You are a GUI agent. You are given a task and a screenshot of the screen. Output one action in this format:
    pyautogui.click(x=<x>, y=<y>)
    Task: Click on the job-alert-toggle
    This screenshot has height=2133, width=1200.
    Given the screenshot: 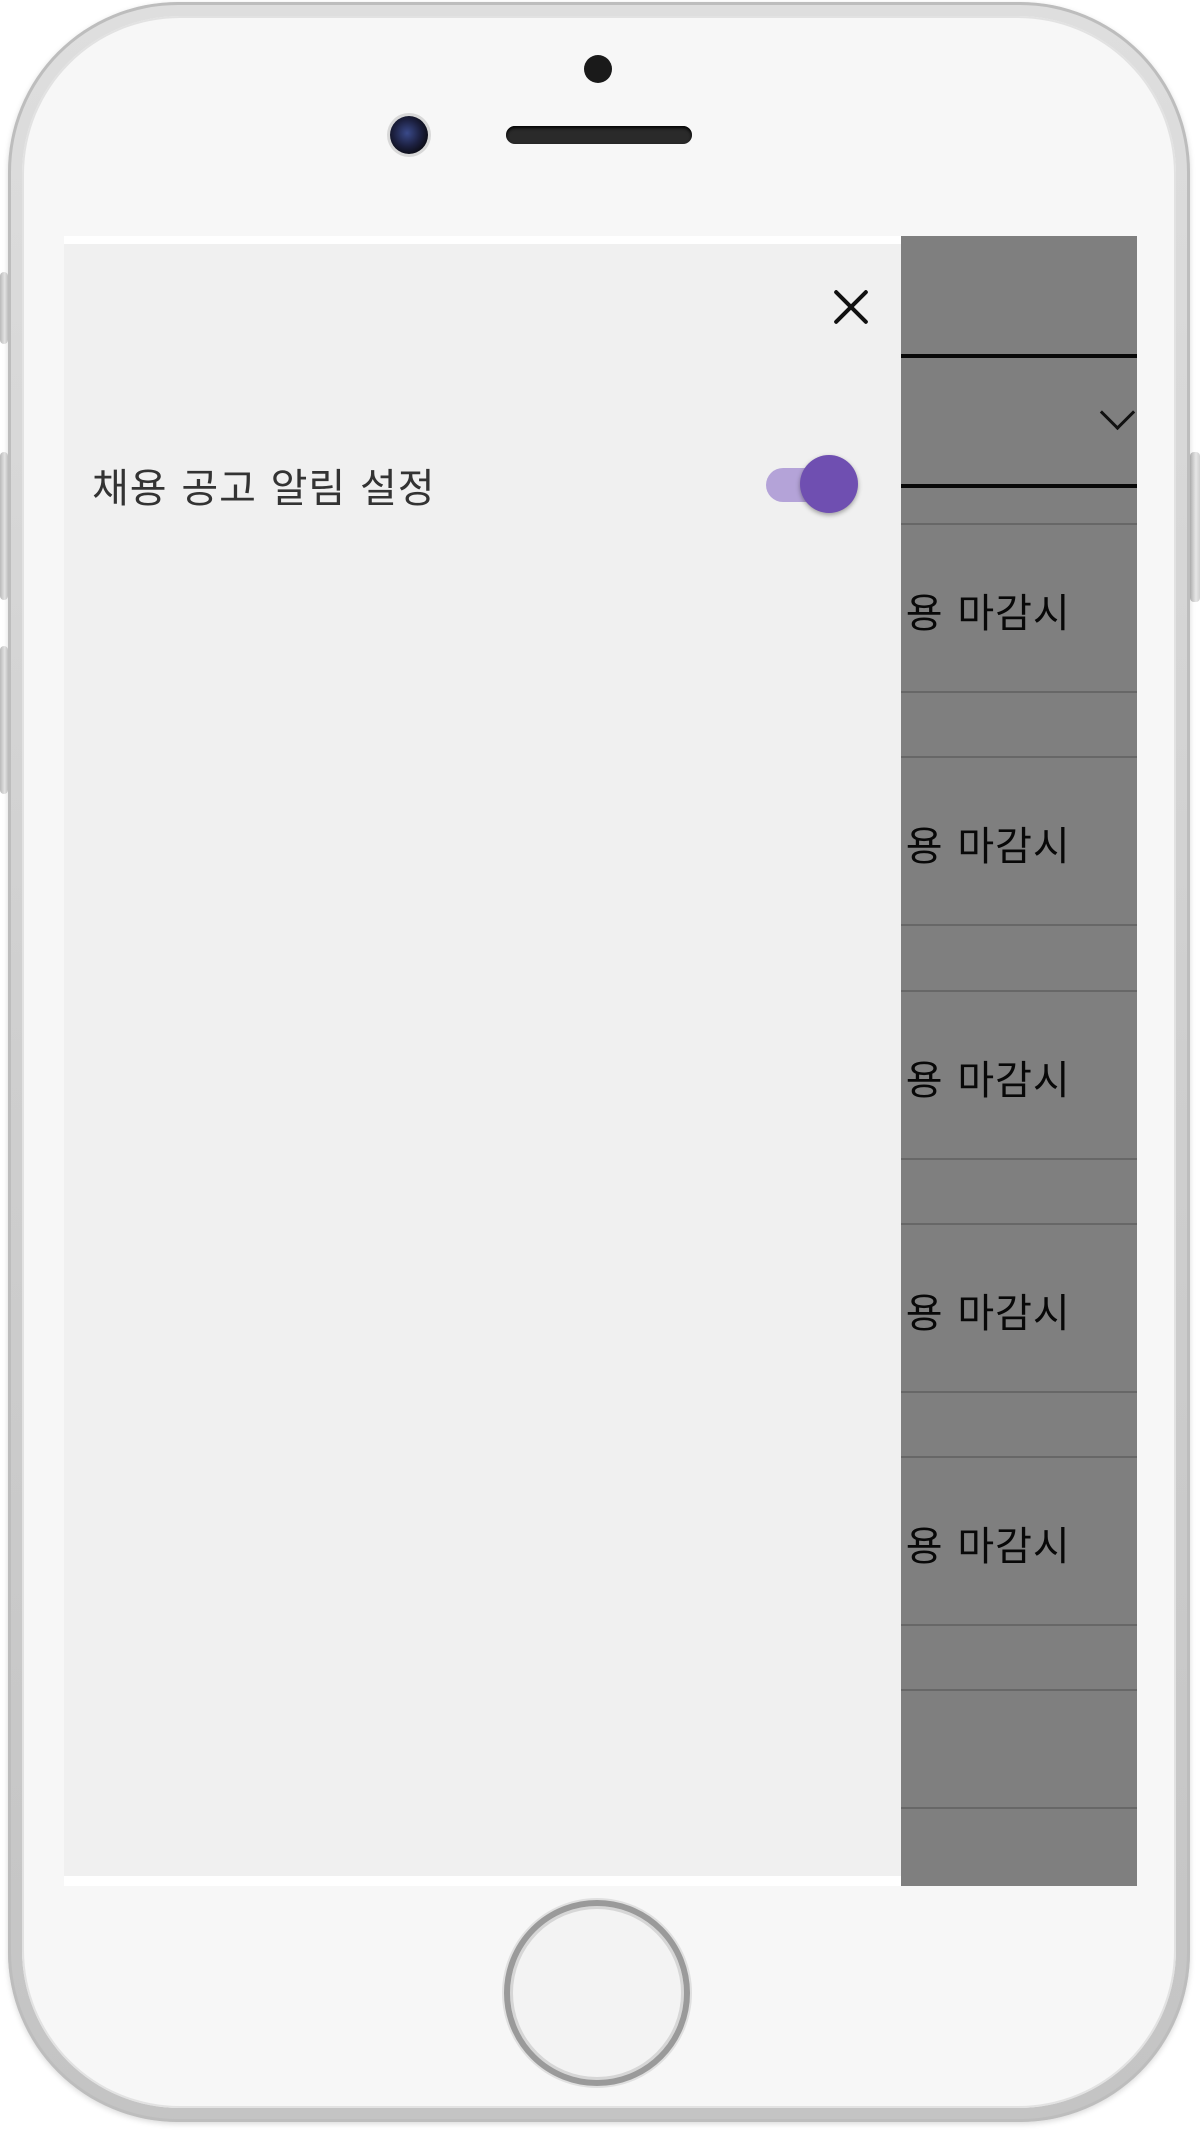 What is the action you would take?
    pyautogui.click(x=812, y=484)
    